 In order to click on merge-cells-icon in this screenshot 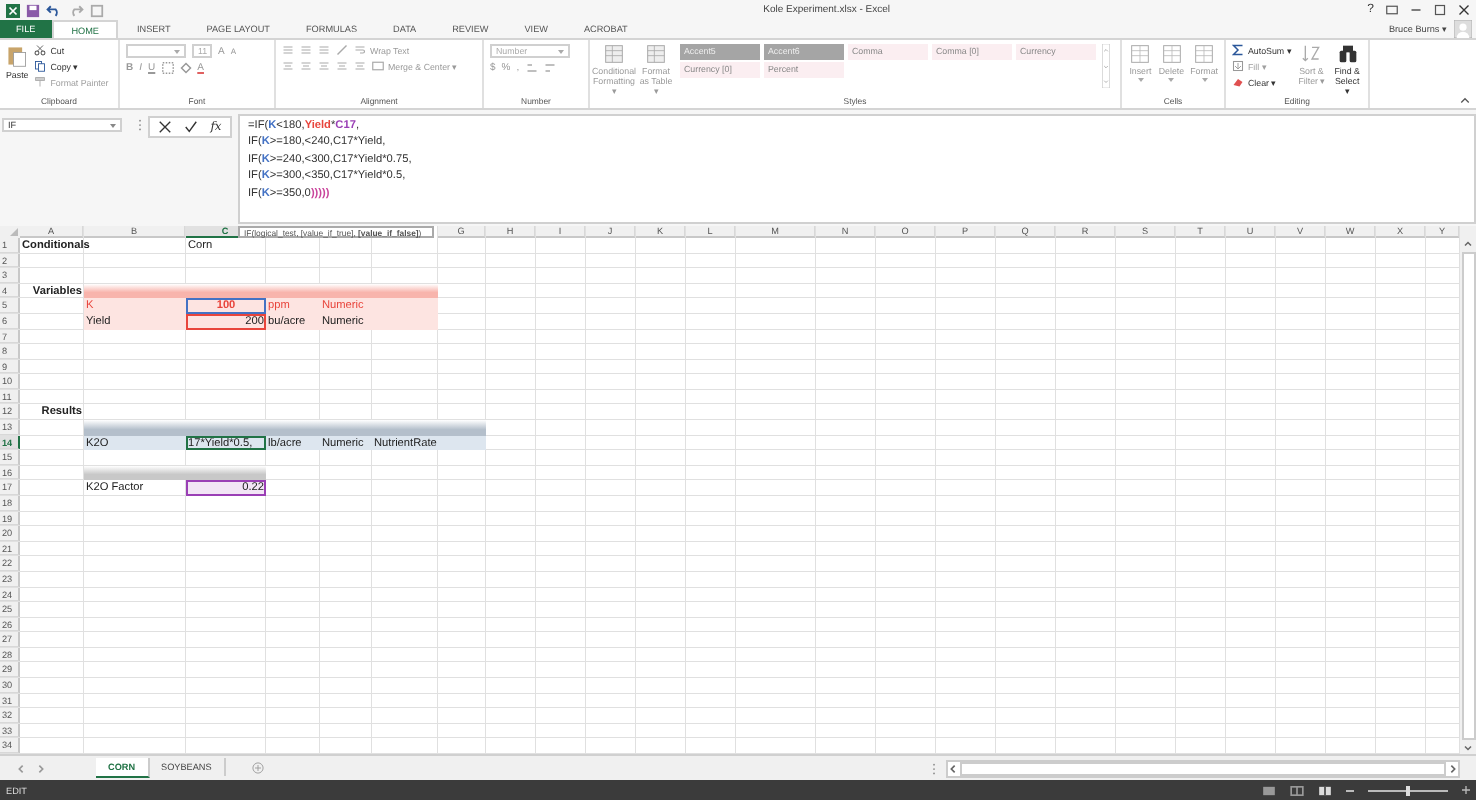, I will do `click(378, 66)`.